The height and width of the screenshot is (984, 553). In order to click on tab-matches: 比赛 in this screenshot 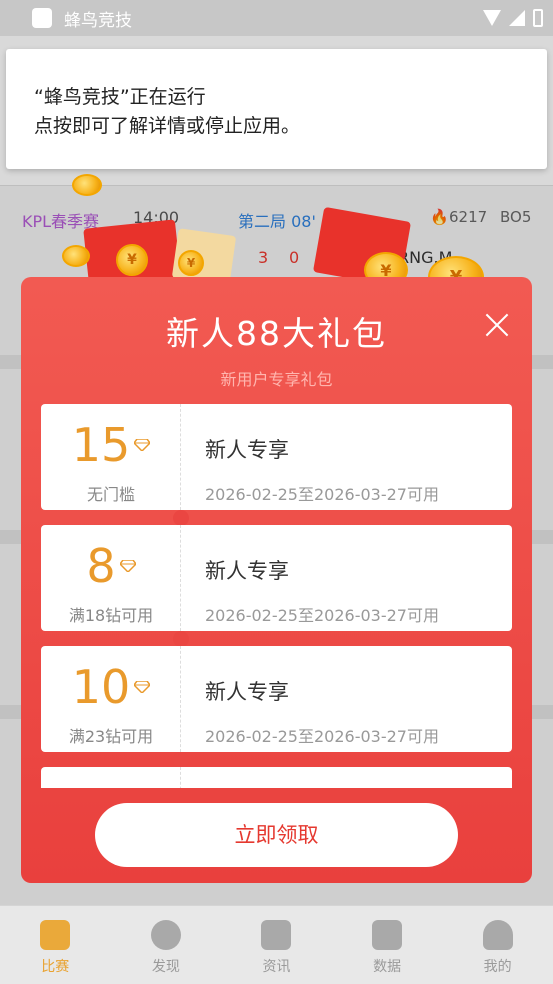, I will do `click(55, 945)`.